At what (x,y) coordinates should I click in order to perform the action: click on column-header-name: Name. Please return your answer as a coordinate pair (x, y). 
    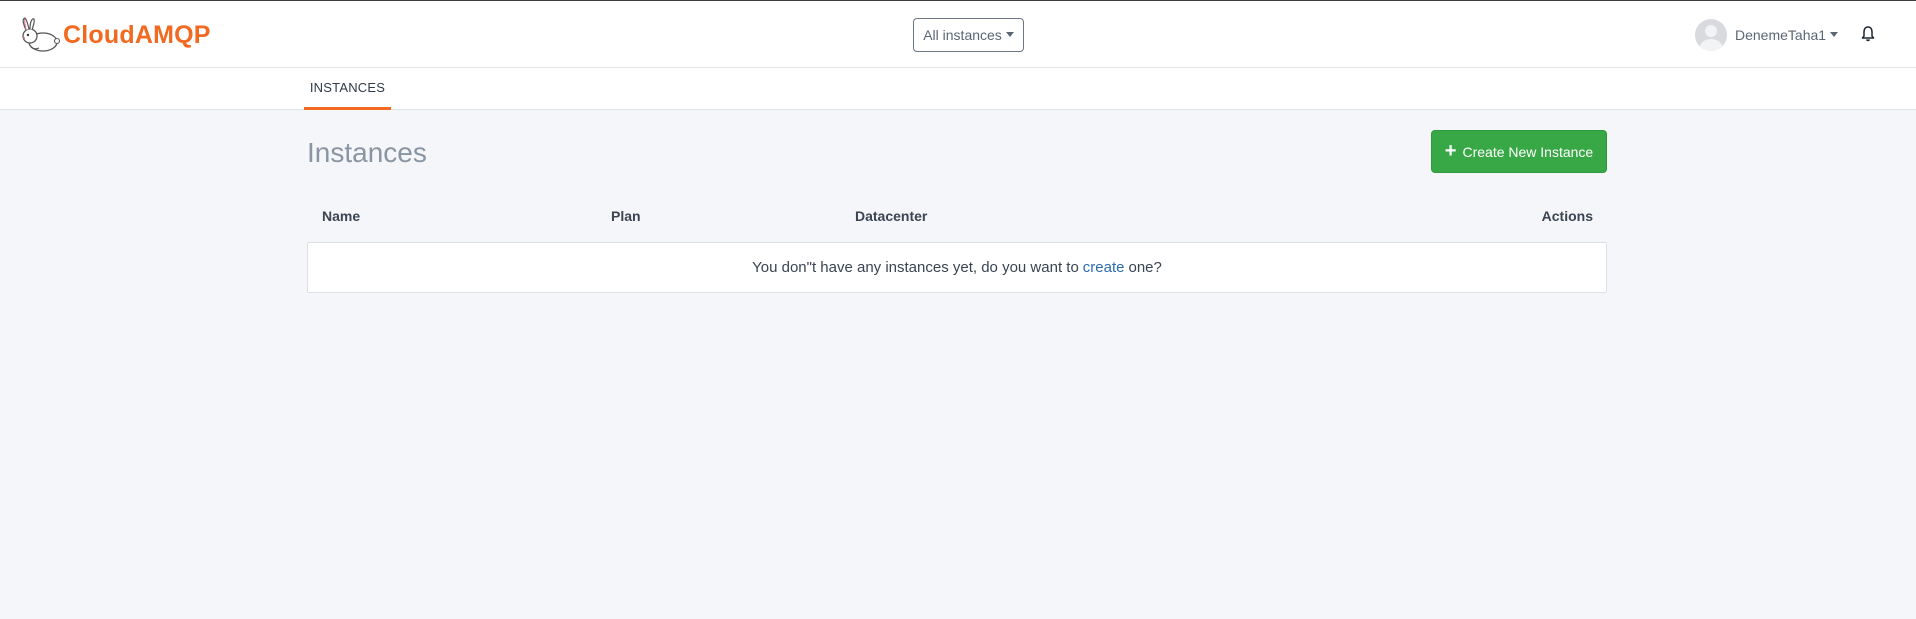
    Looking at the image, I should click on (341, 216).